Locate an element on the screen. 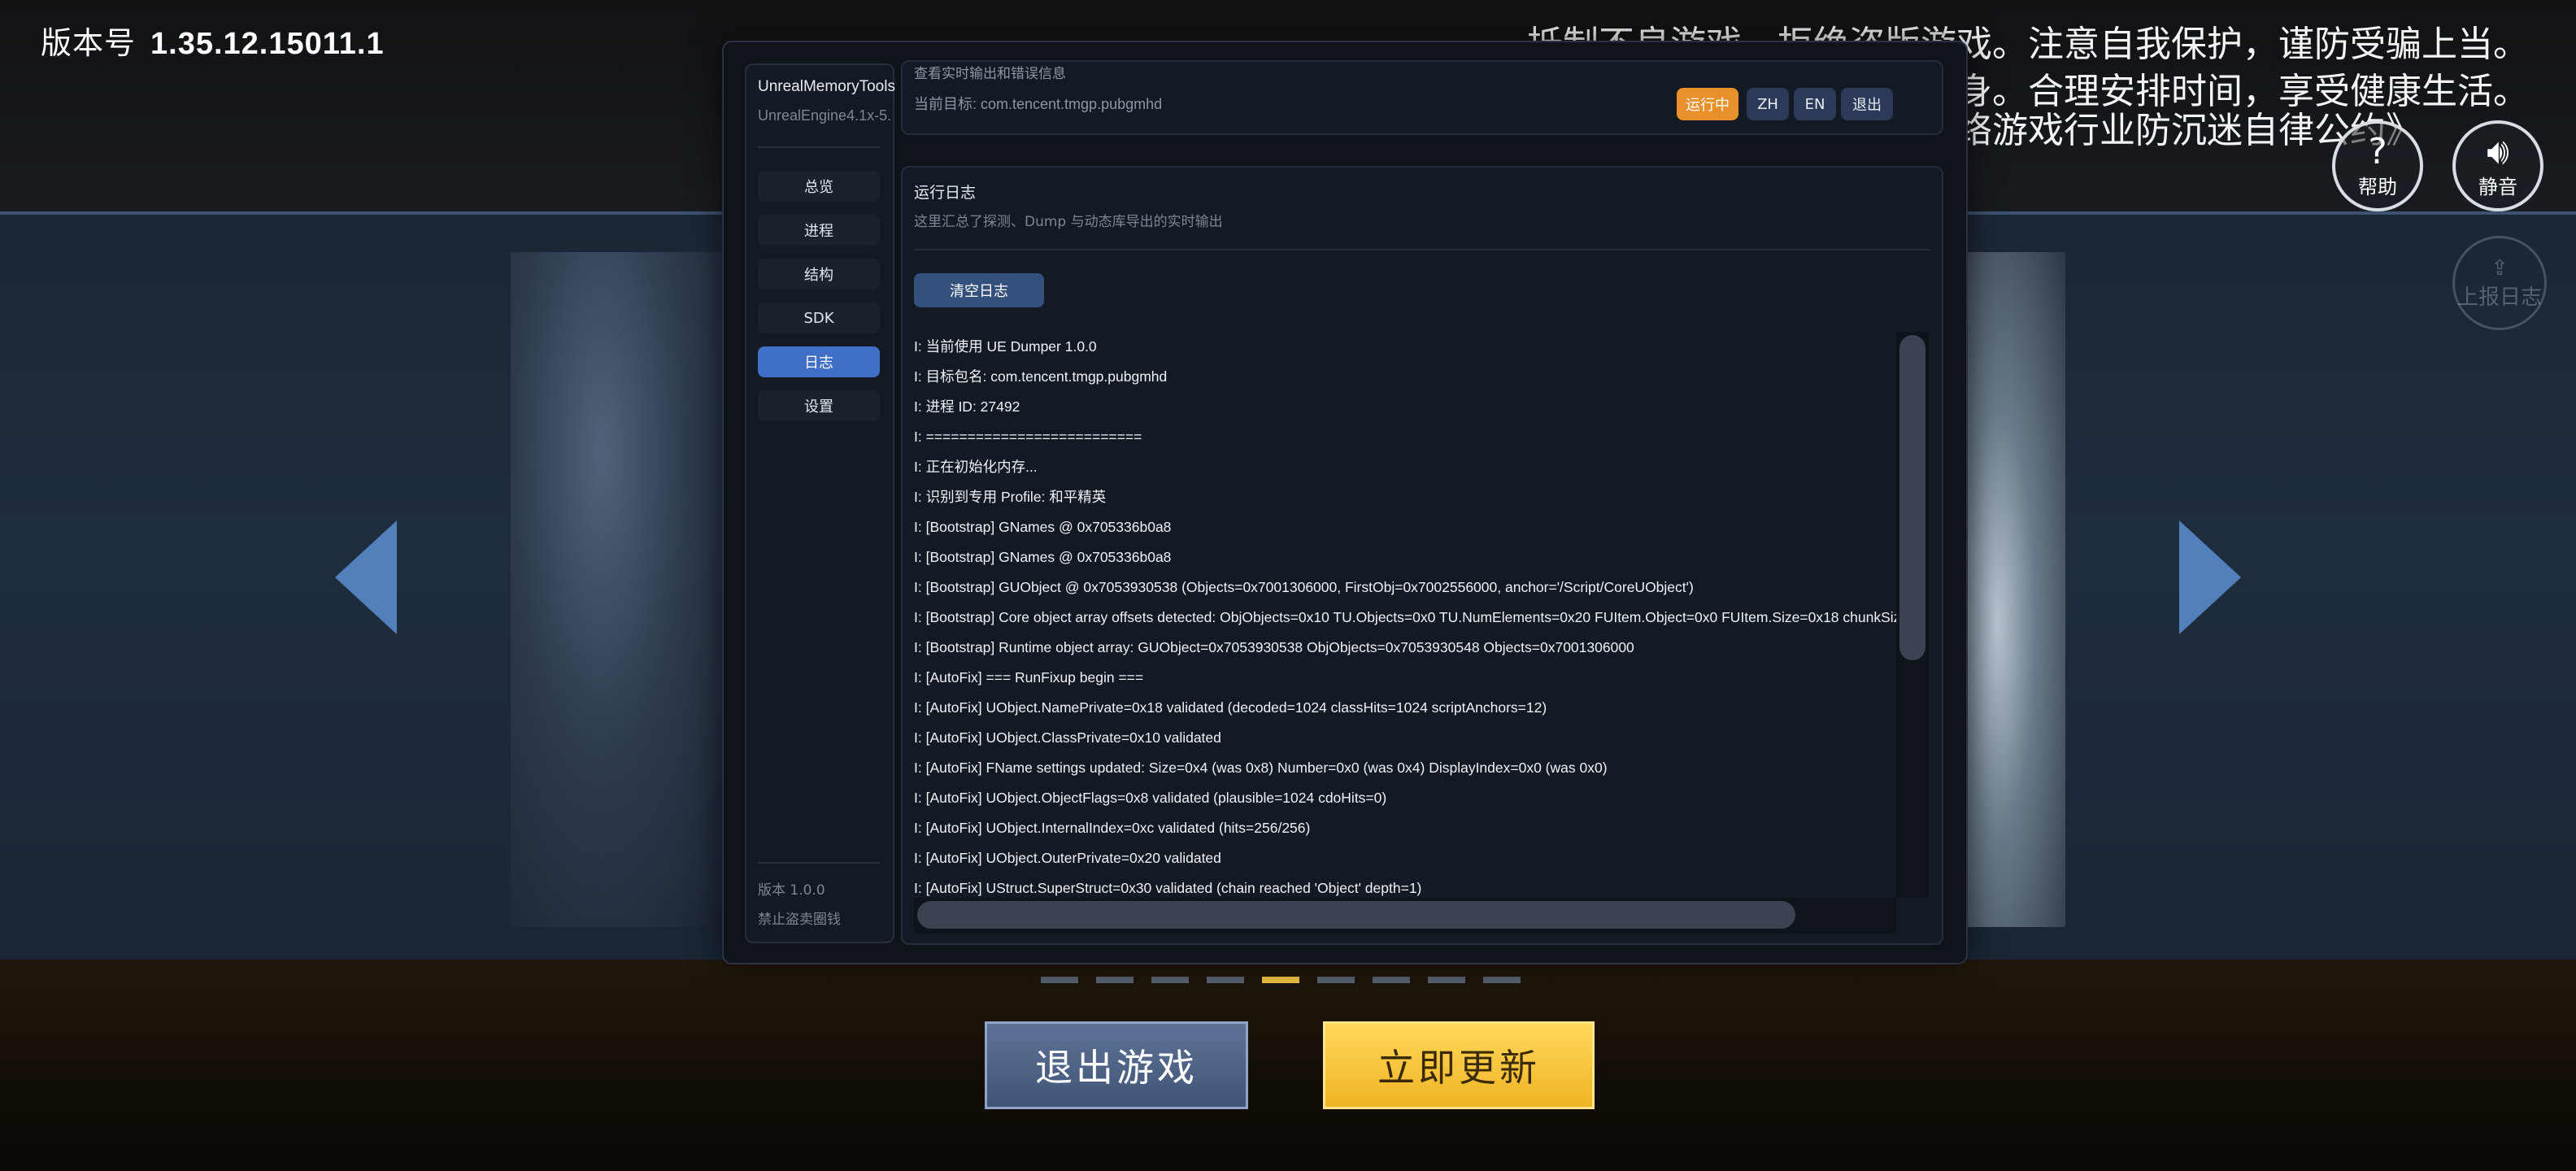  exit-game-button: 退出游戏 is located at coordinates (1116, 1065).